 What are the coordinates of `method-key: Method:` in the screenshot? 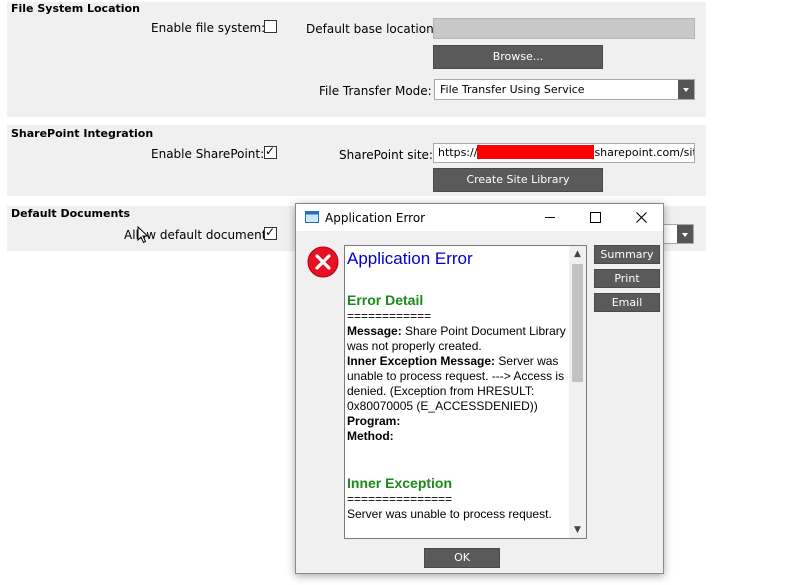 It's located at (370, 436).